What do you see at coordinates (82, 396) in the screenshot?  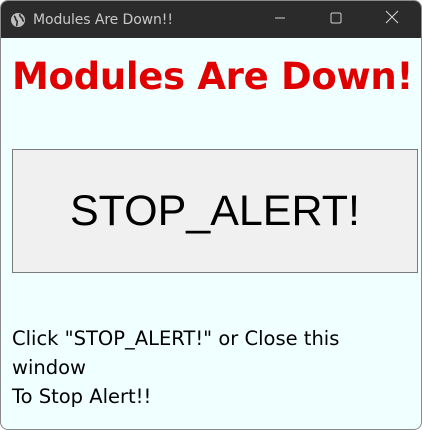 I see `alert-message-line-2: To Stop Alert!!` at bounding box center [82, 396].